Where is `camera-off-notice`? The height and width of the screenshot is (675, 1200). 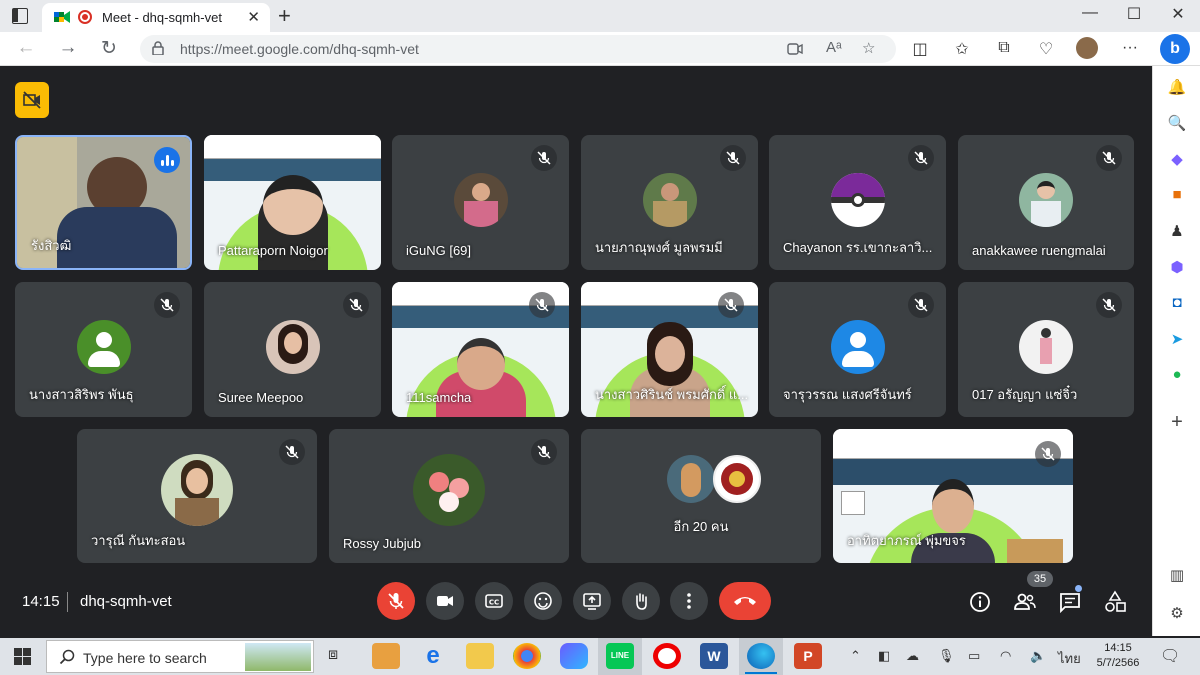
camera-off-notice is located at coordinates (32, 100).